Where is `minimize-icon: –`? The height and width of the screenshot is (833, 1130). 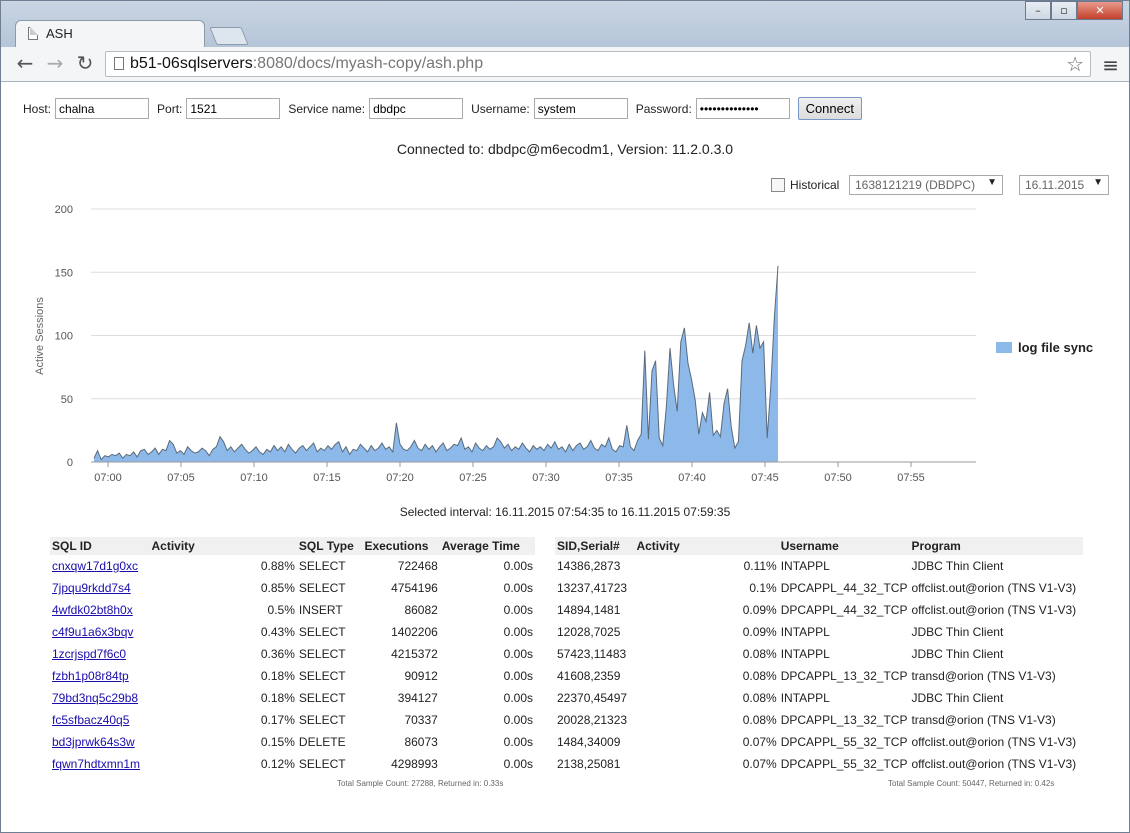 minimize-icon: – is located at coordinates (1038, 10).